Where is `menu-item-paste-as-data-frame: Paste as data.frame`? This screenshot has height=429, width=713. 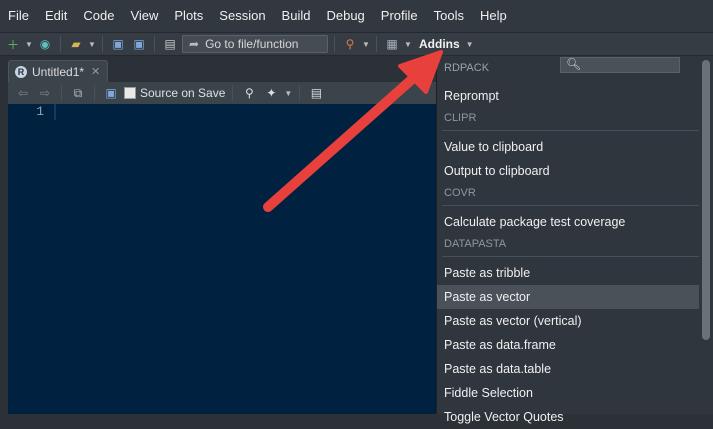
menu-item-paste-as-data-frame: Paste as data.frame is located at coordinates (568, 345).